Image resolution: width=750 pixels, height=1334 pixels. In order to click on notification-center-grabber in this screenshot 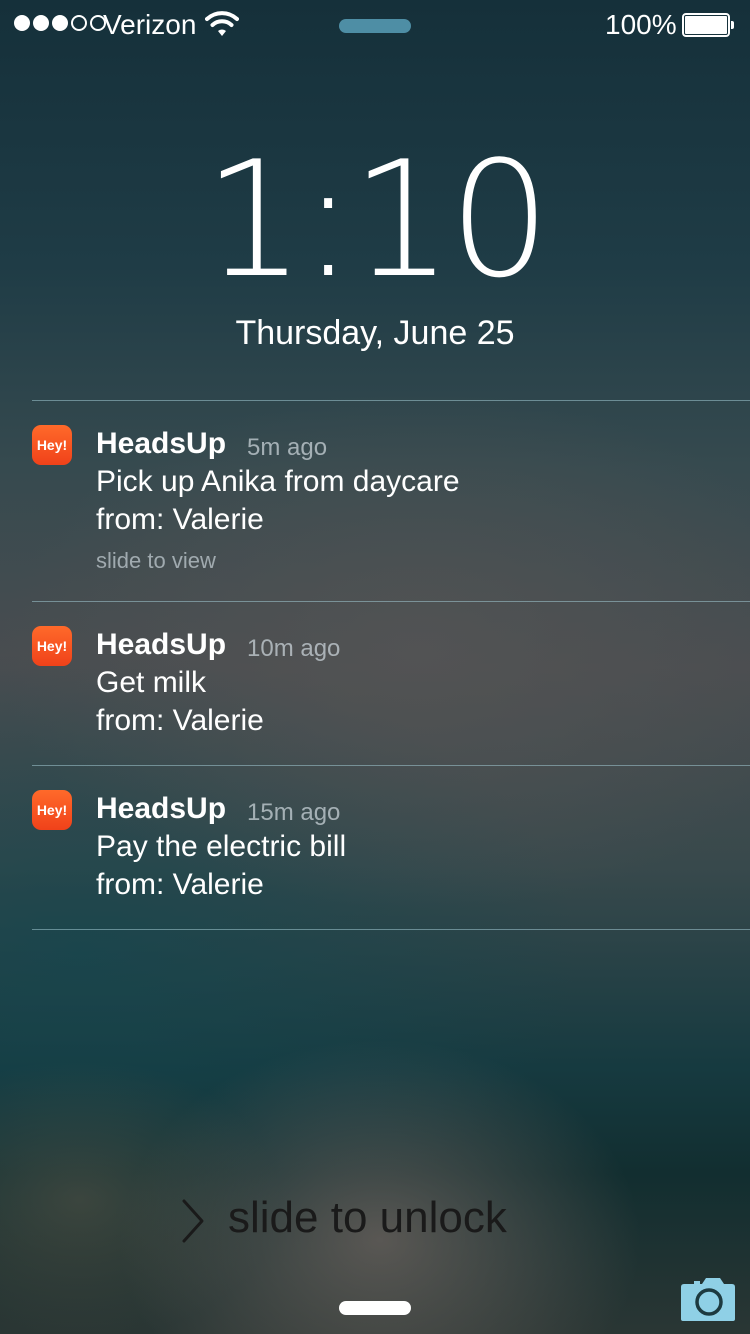, I will do `click(375, 26)`.